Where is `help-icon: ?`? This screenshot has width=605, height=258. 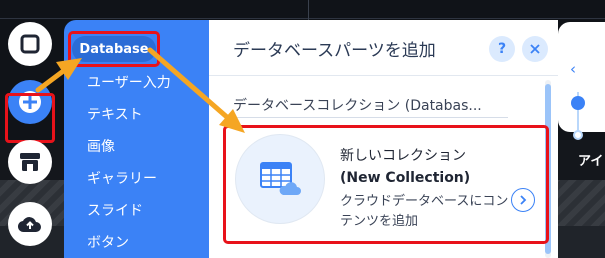 help-icon: ? is located at coordinates (502, 49).